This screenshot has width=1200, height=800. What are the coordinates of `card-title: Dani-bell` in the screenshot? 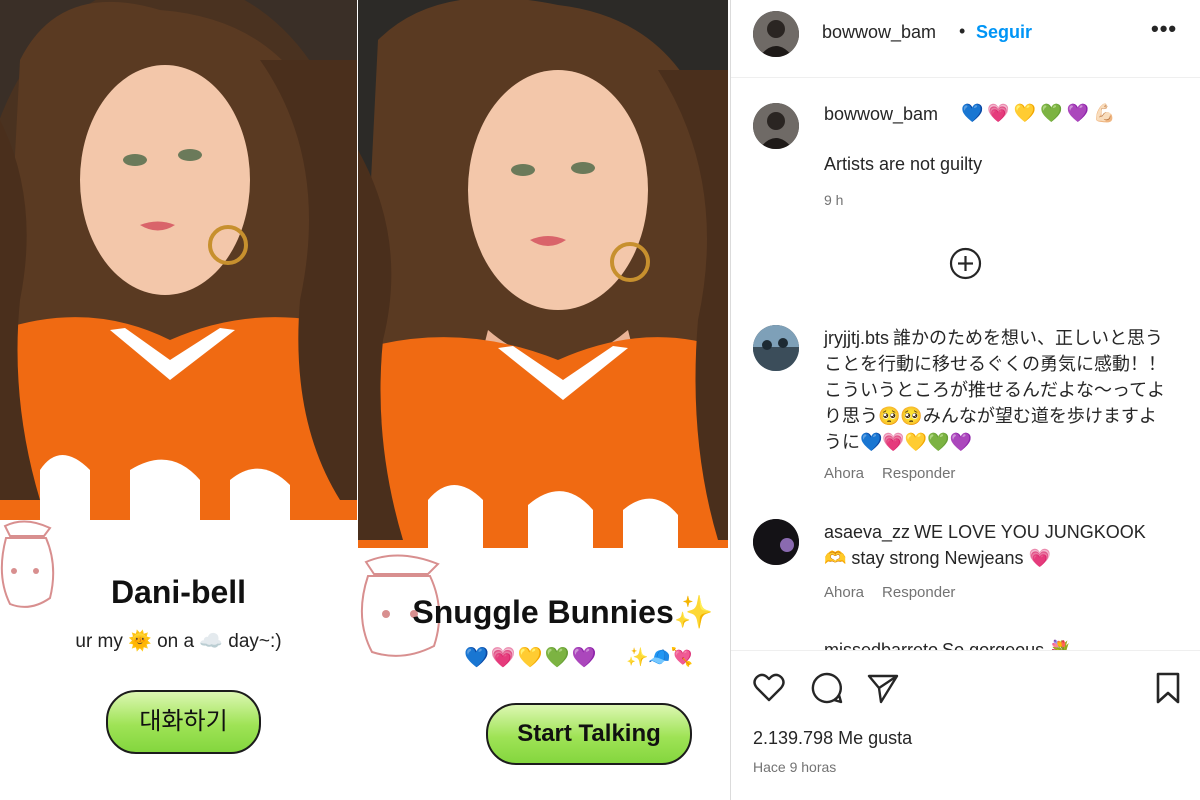 It's located at (178, 592).